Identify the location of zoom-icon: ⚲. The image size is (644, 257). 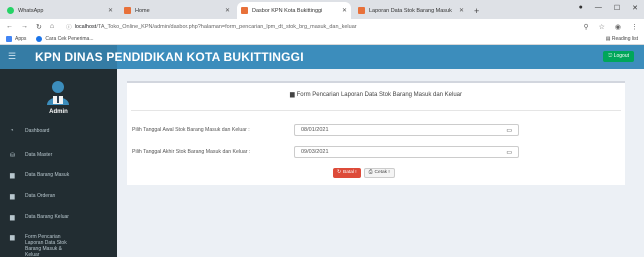
(585, 27).